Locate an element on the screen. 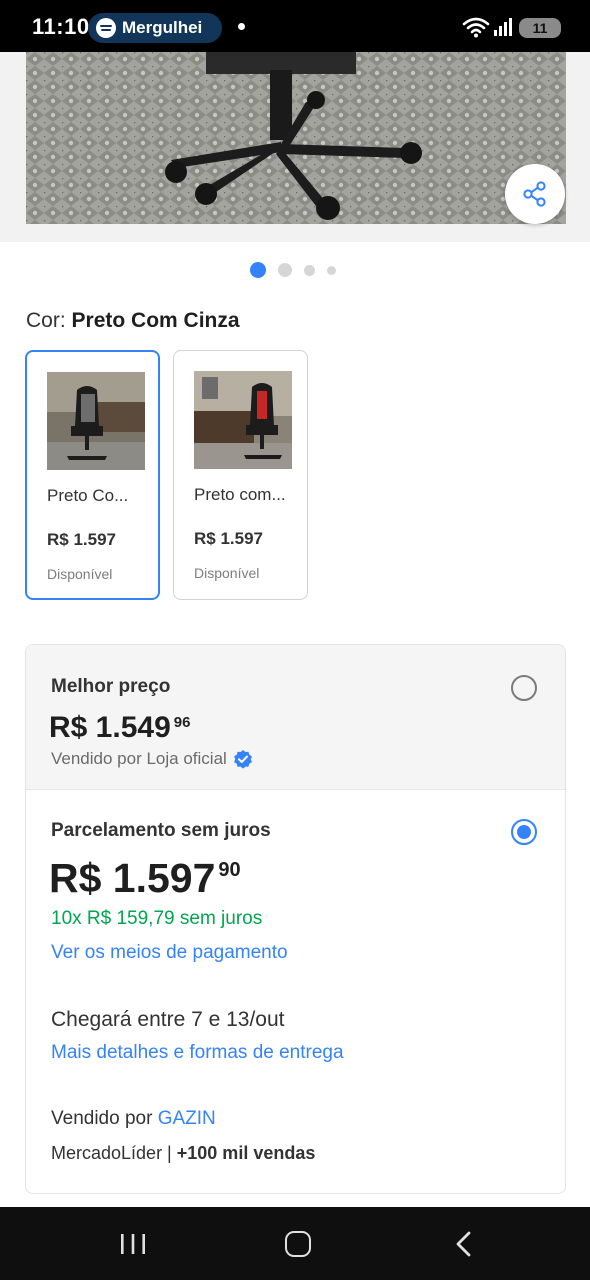  media-title: Mergulhei is located at coordinates (162, 27).